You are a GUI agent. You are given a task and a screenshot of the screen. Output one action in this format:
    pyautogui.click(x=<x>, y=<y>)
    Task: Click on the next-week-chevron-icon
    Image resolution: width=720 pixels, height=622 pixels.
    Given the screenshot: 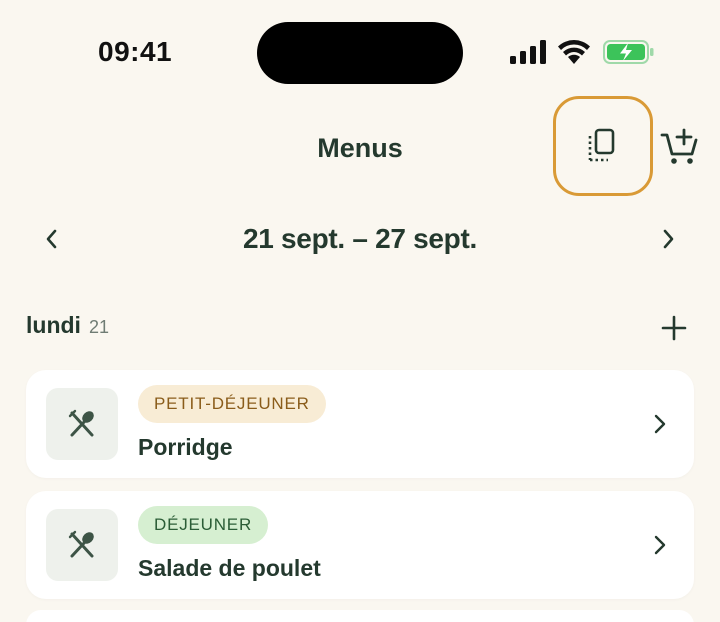 What is the action you would take?
    pyautogui.click(x=668, y=239)
    